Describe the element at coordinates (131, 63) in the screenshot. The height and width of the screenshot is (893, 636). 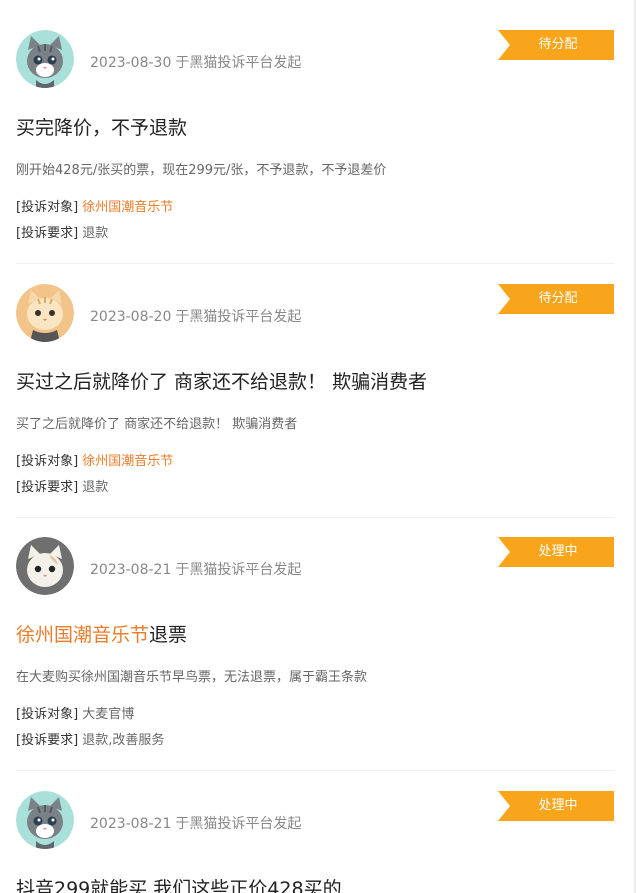
I see `complaint-date: 2023-08-30` at that location.